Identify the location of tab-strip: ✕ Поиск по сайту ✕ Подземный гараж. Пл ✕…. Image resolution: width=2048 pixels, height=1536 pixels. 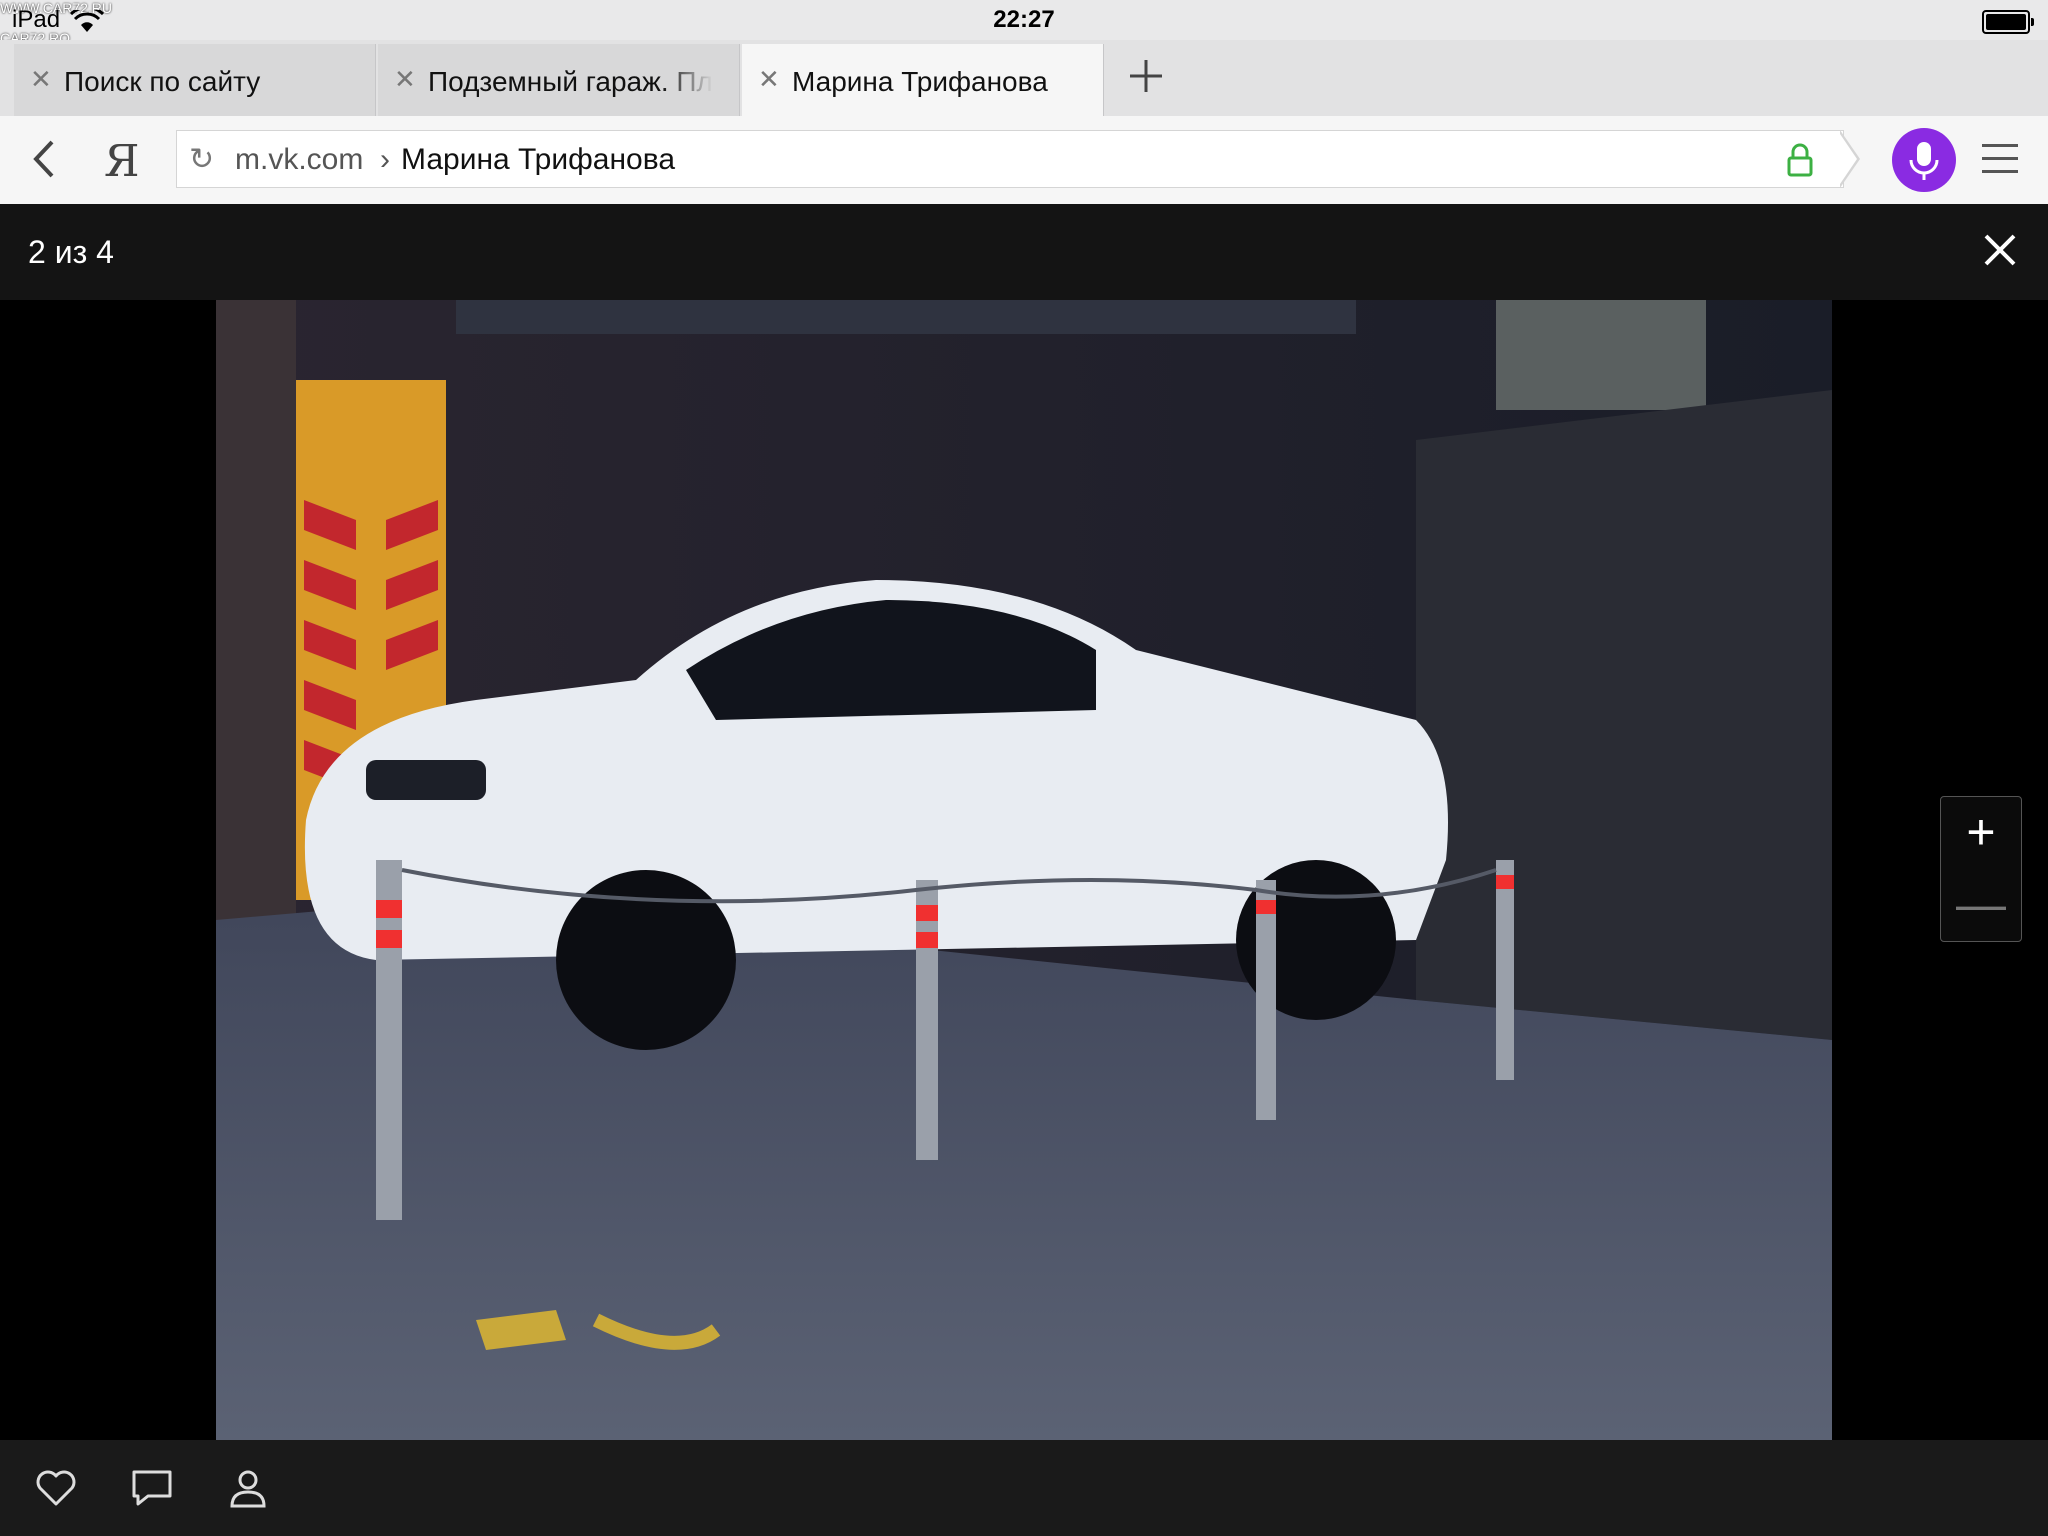
(1024, 78).